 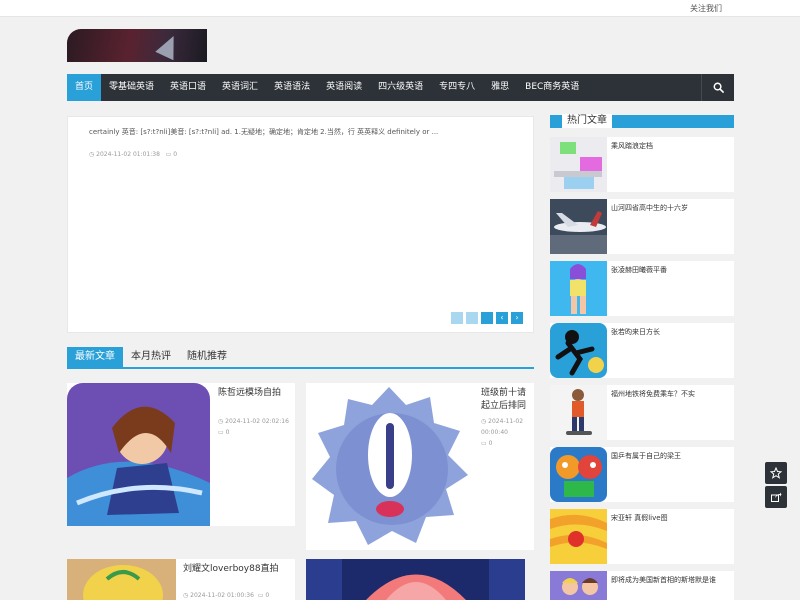 I want to click on heading-accent, so click(x=553, y=121).